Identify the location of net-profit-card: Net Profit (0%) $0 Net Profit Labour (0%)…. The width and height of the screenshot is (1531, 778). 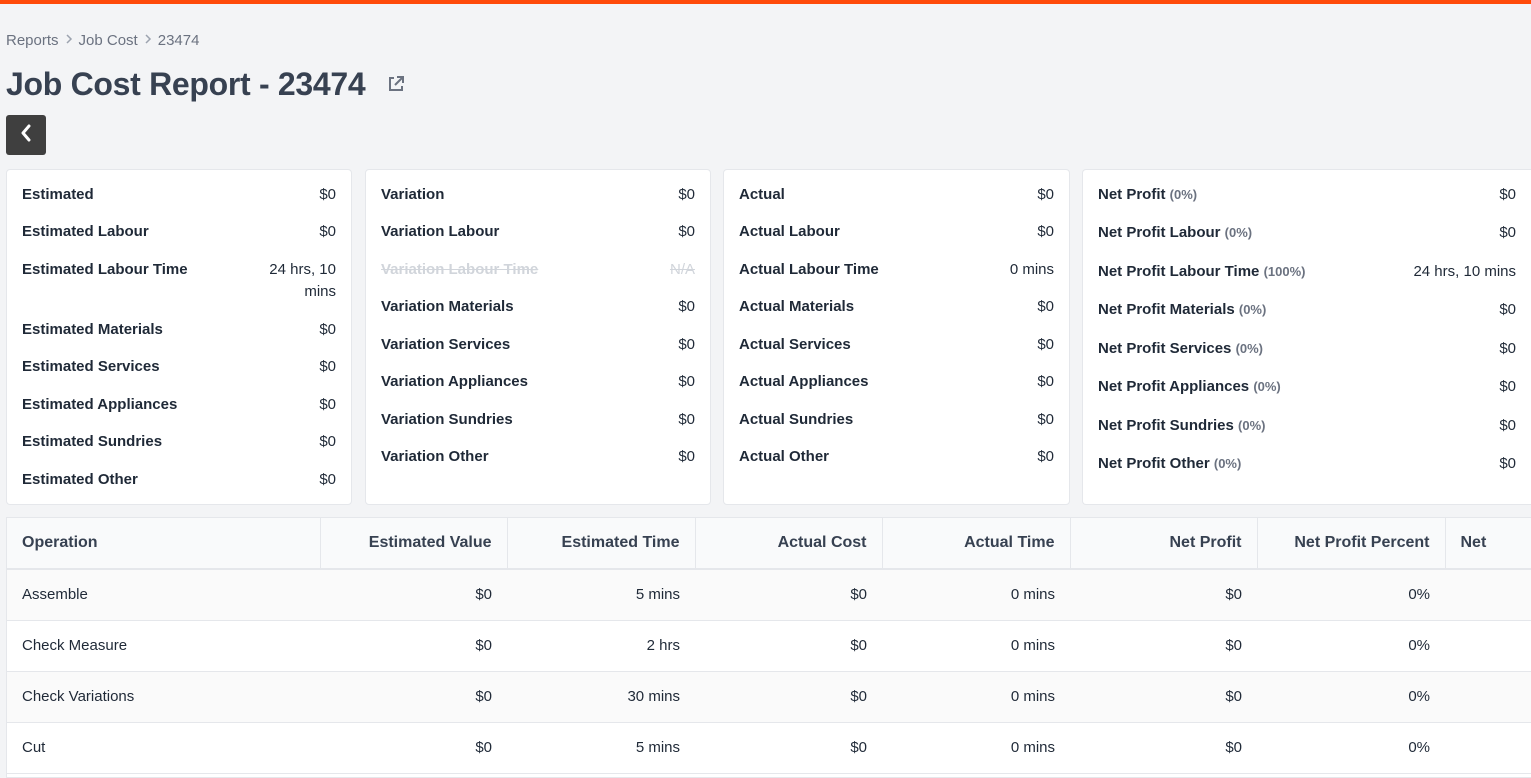
(1306, 337).